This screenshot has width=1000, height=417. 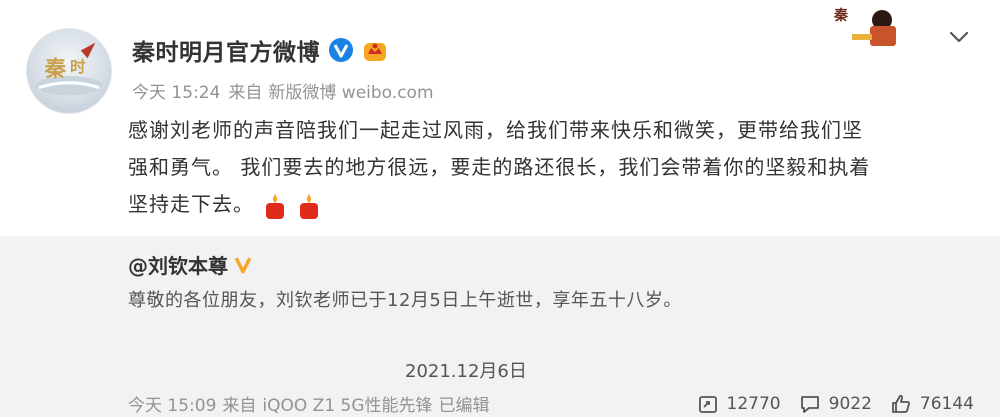 I want to click on repost-meta: 今天 15:09 来自 iQOO Z1 5G性能先锋 已编辑, so click(x=309, y=403).